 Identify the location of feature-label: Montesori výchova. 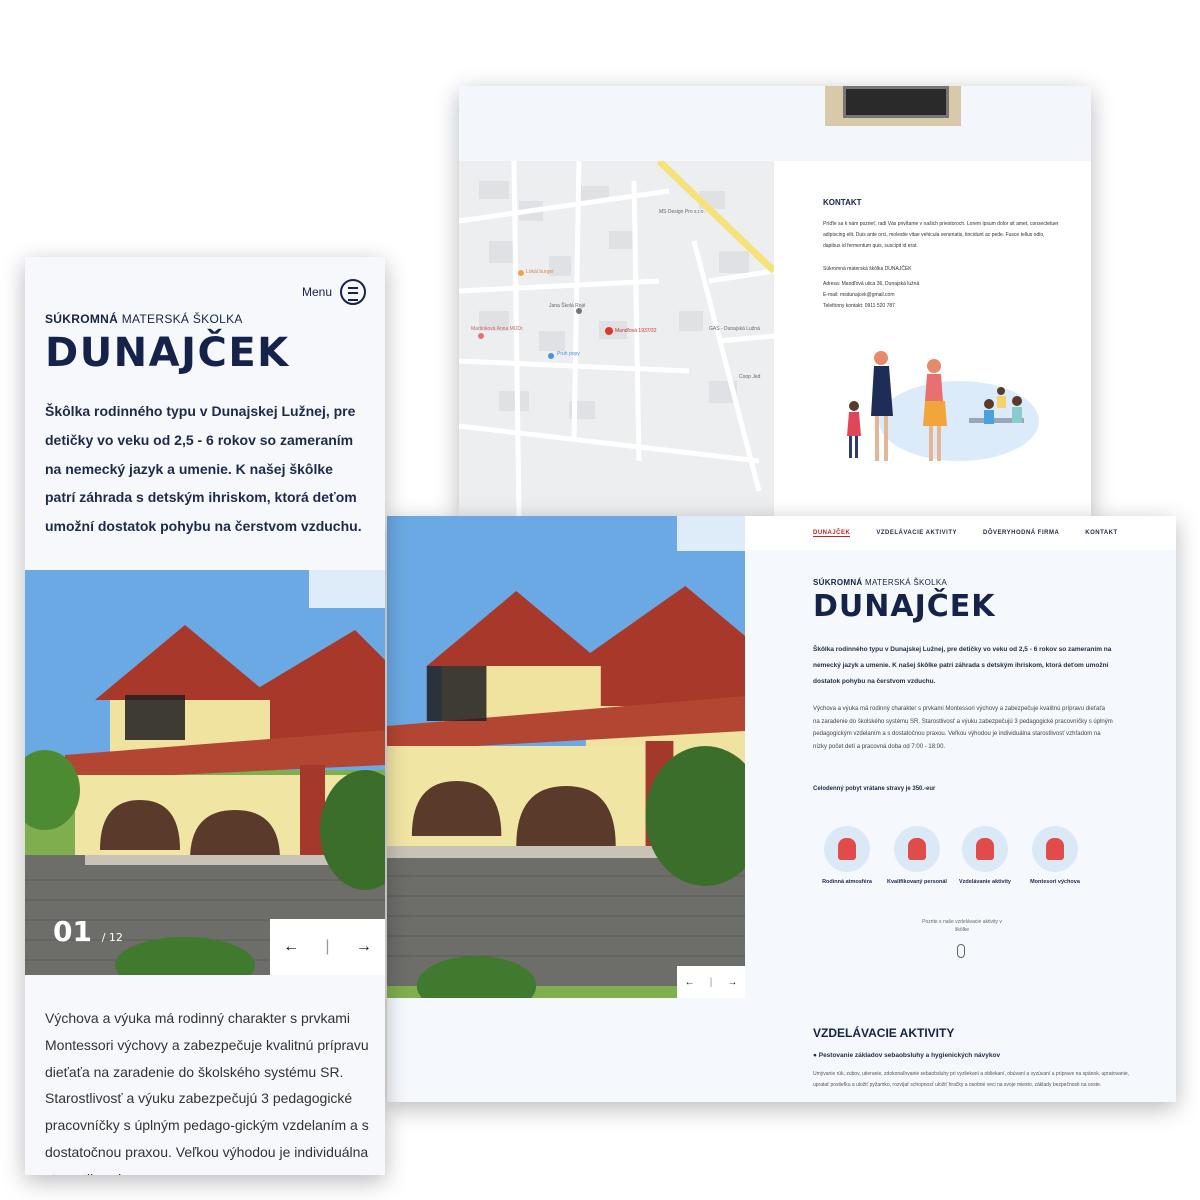
(1055, 882).